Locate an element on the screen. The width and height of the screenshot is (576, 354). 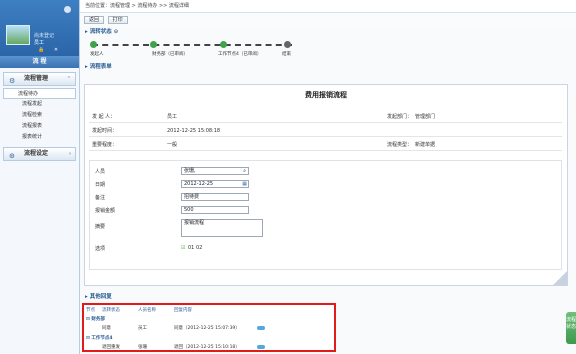
sidebar-item-label: 流程发起 is located at coordinates (32, 104).